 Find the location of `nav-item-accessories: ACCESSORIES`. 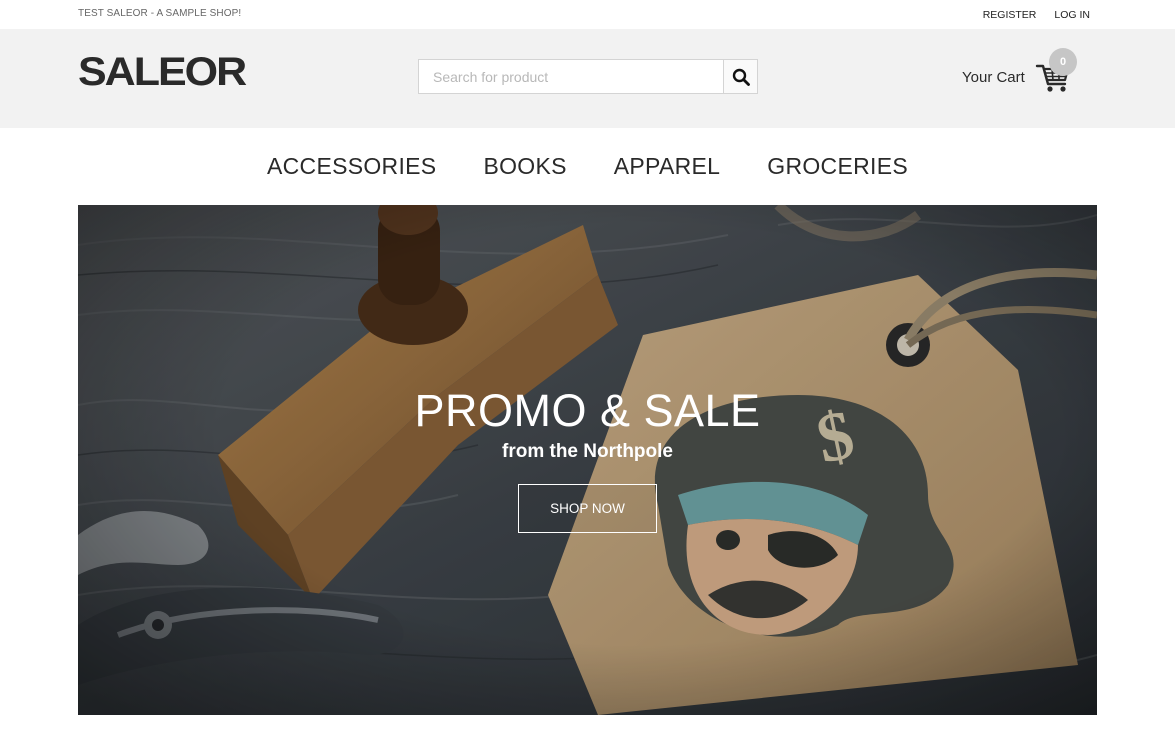

nav-item-accessories: ACCESSORIES is located at coordinates (351, 166).